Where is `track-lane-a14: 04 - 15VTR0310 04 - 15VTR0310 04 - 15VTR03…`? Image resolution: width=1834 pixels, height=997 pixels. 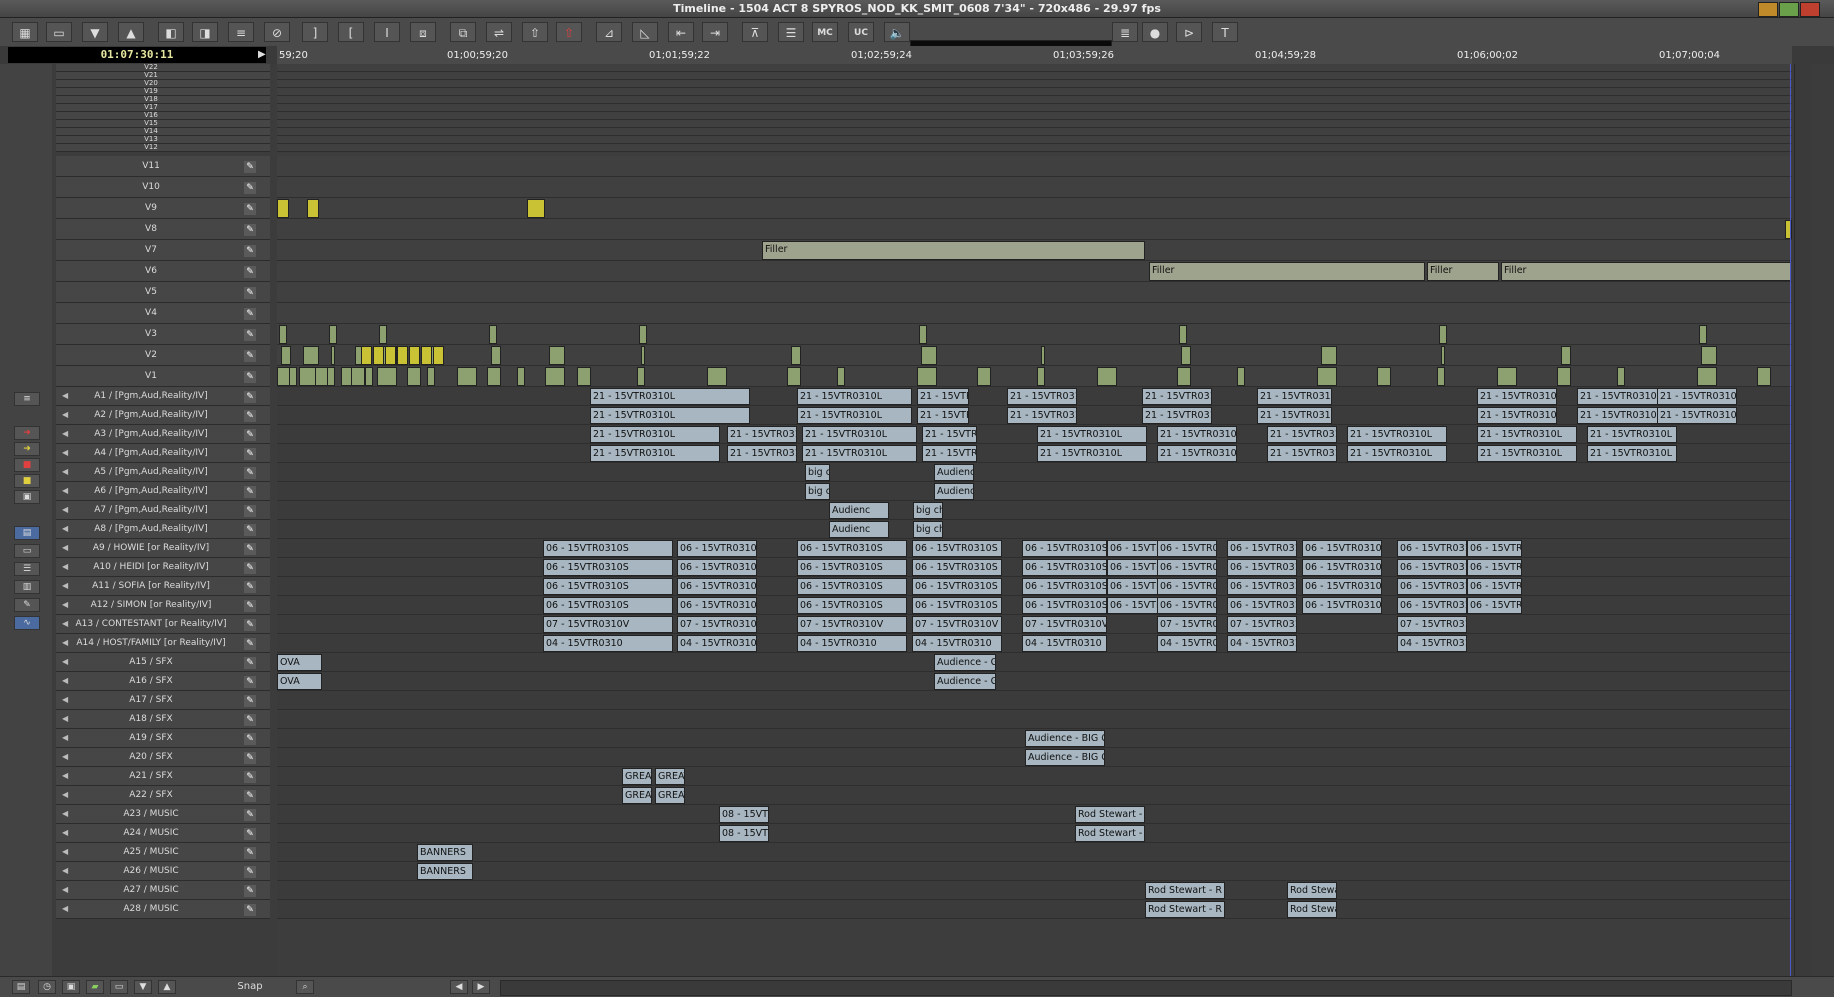 track-lane-a14: 04 - 15VTR0310 04 - 15VTR0310 04 - 15VTR03… is located at coordinates (1034, 643).